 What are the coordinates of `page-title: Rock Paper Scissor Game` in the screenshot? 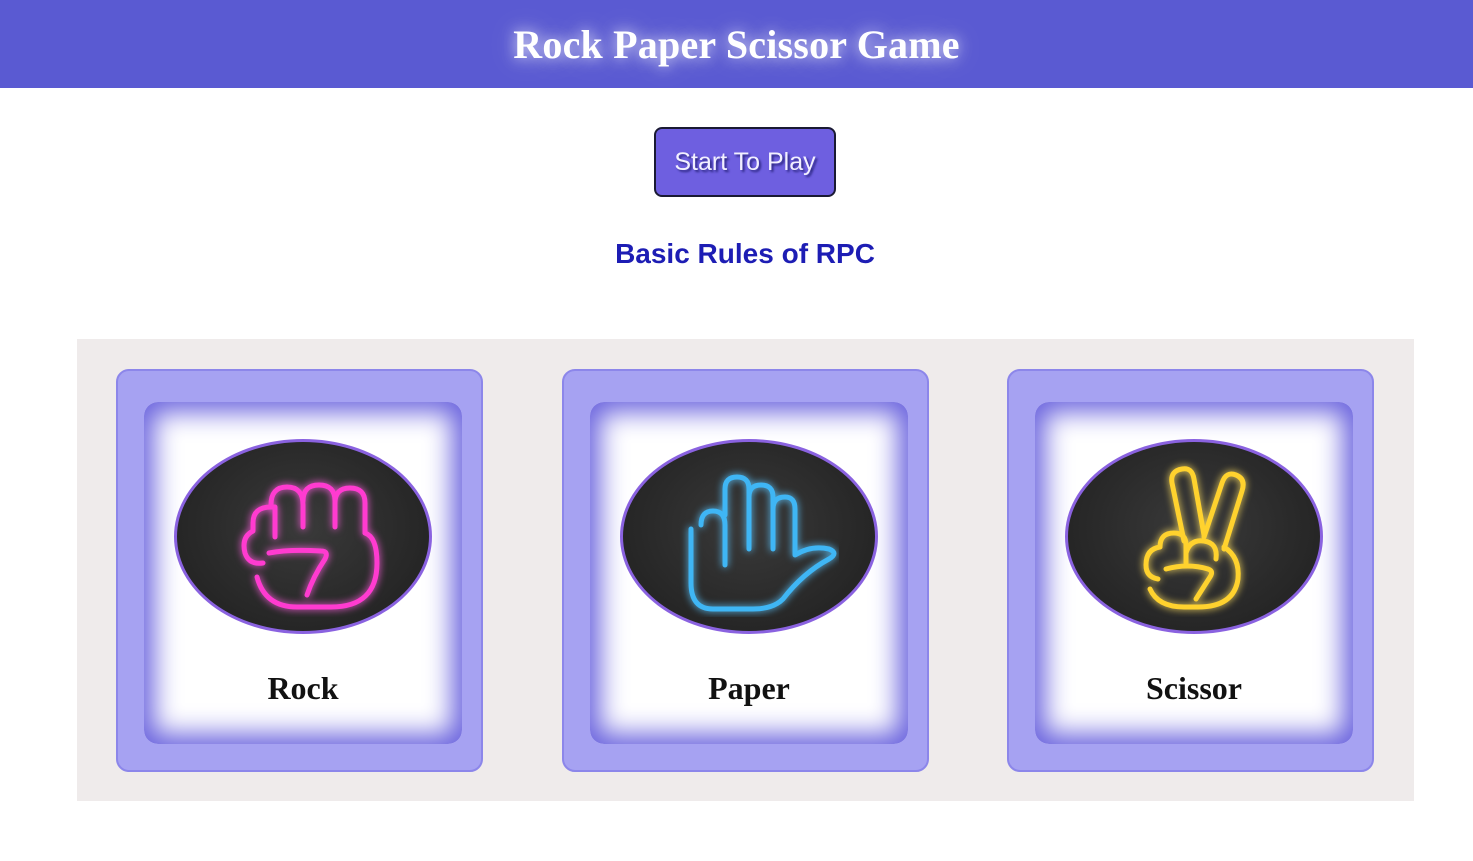 It's located at (736, 44).